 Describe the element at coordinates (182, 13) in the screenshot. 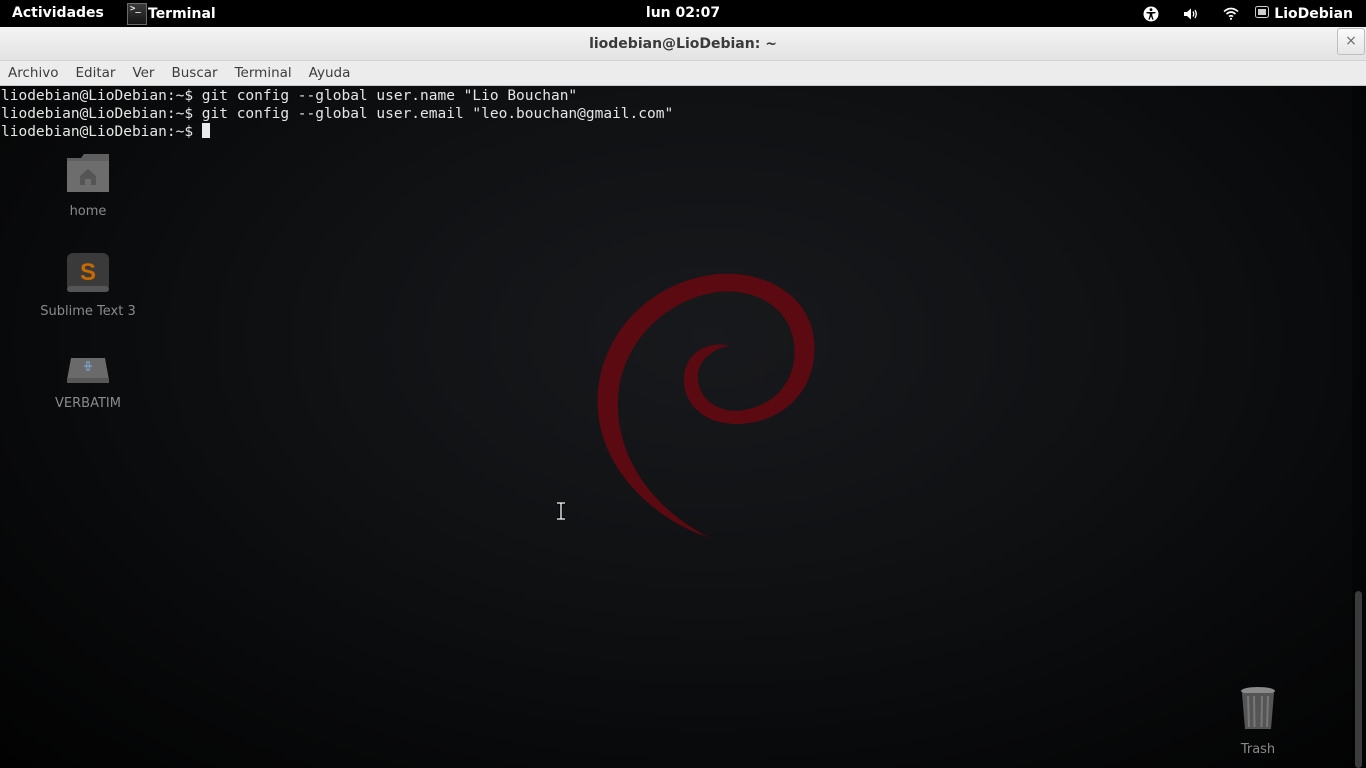

I see `app-menu-label: Terminal` at that location.